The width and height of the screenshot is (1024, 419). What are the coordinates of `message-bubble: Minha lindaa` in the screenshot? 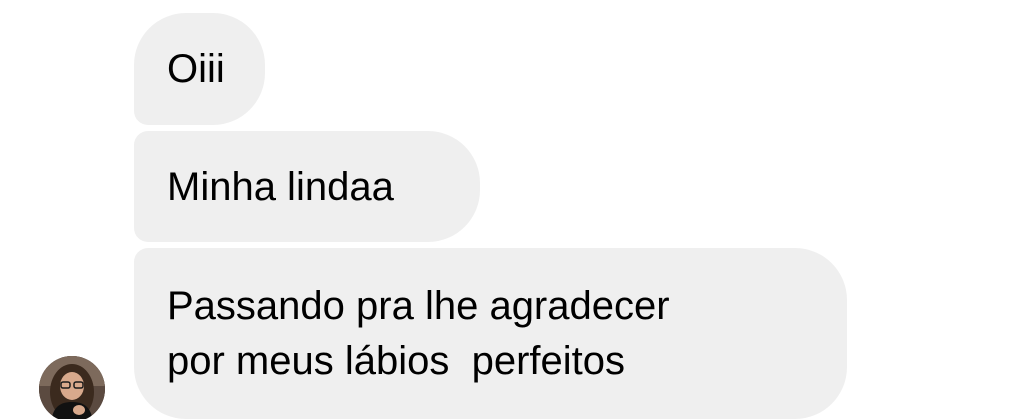 It's located at (307, 186).